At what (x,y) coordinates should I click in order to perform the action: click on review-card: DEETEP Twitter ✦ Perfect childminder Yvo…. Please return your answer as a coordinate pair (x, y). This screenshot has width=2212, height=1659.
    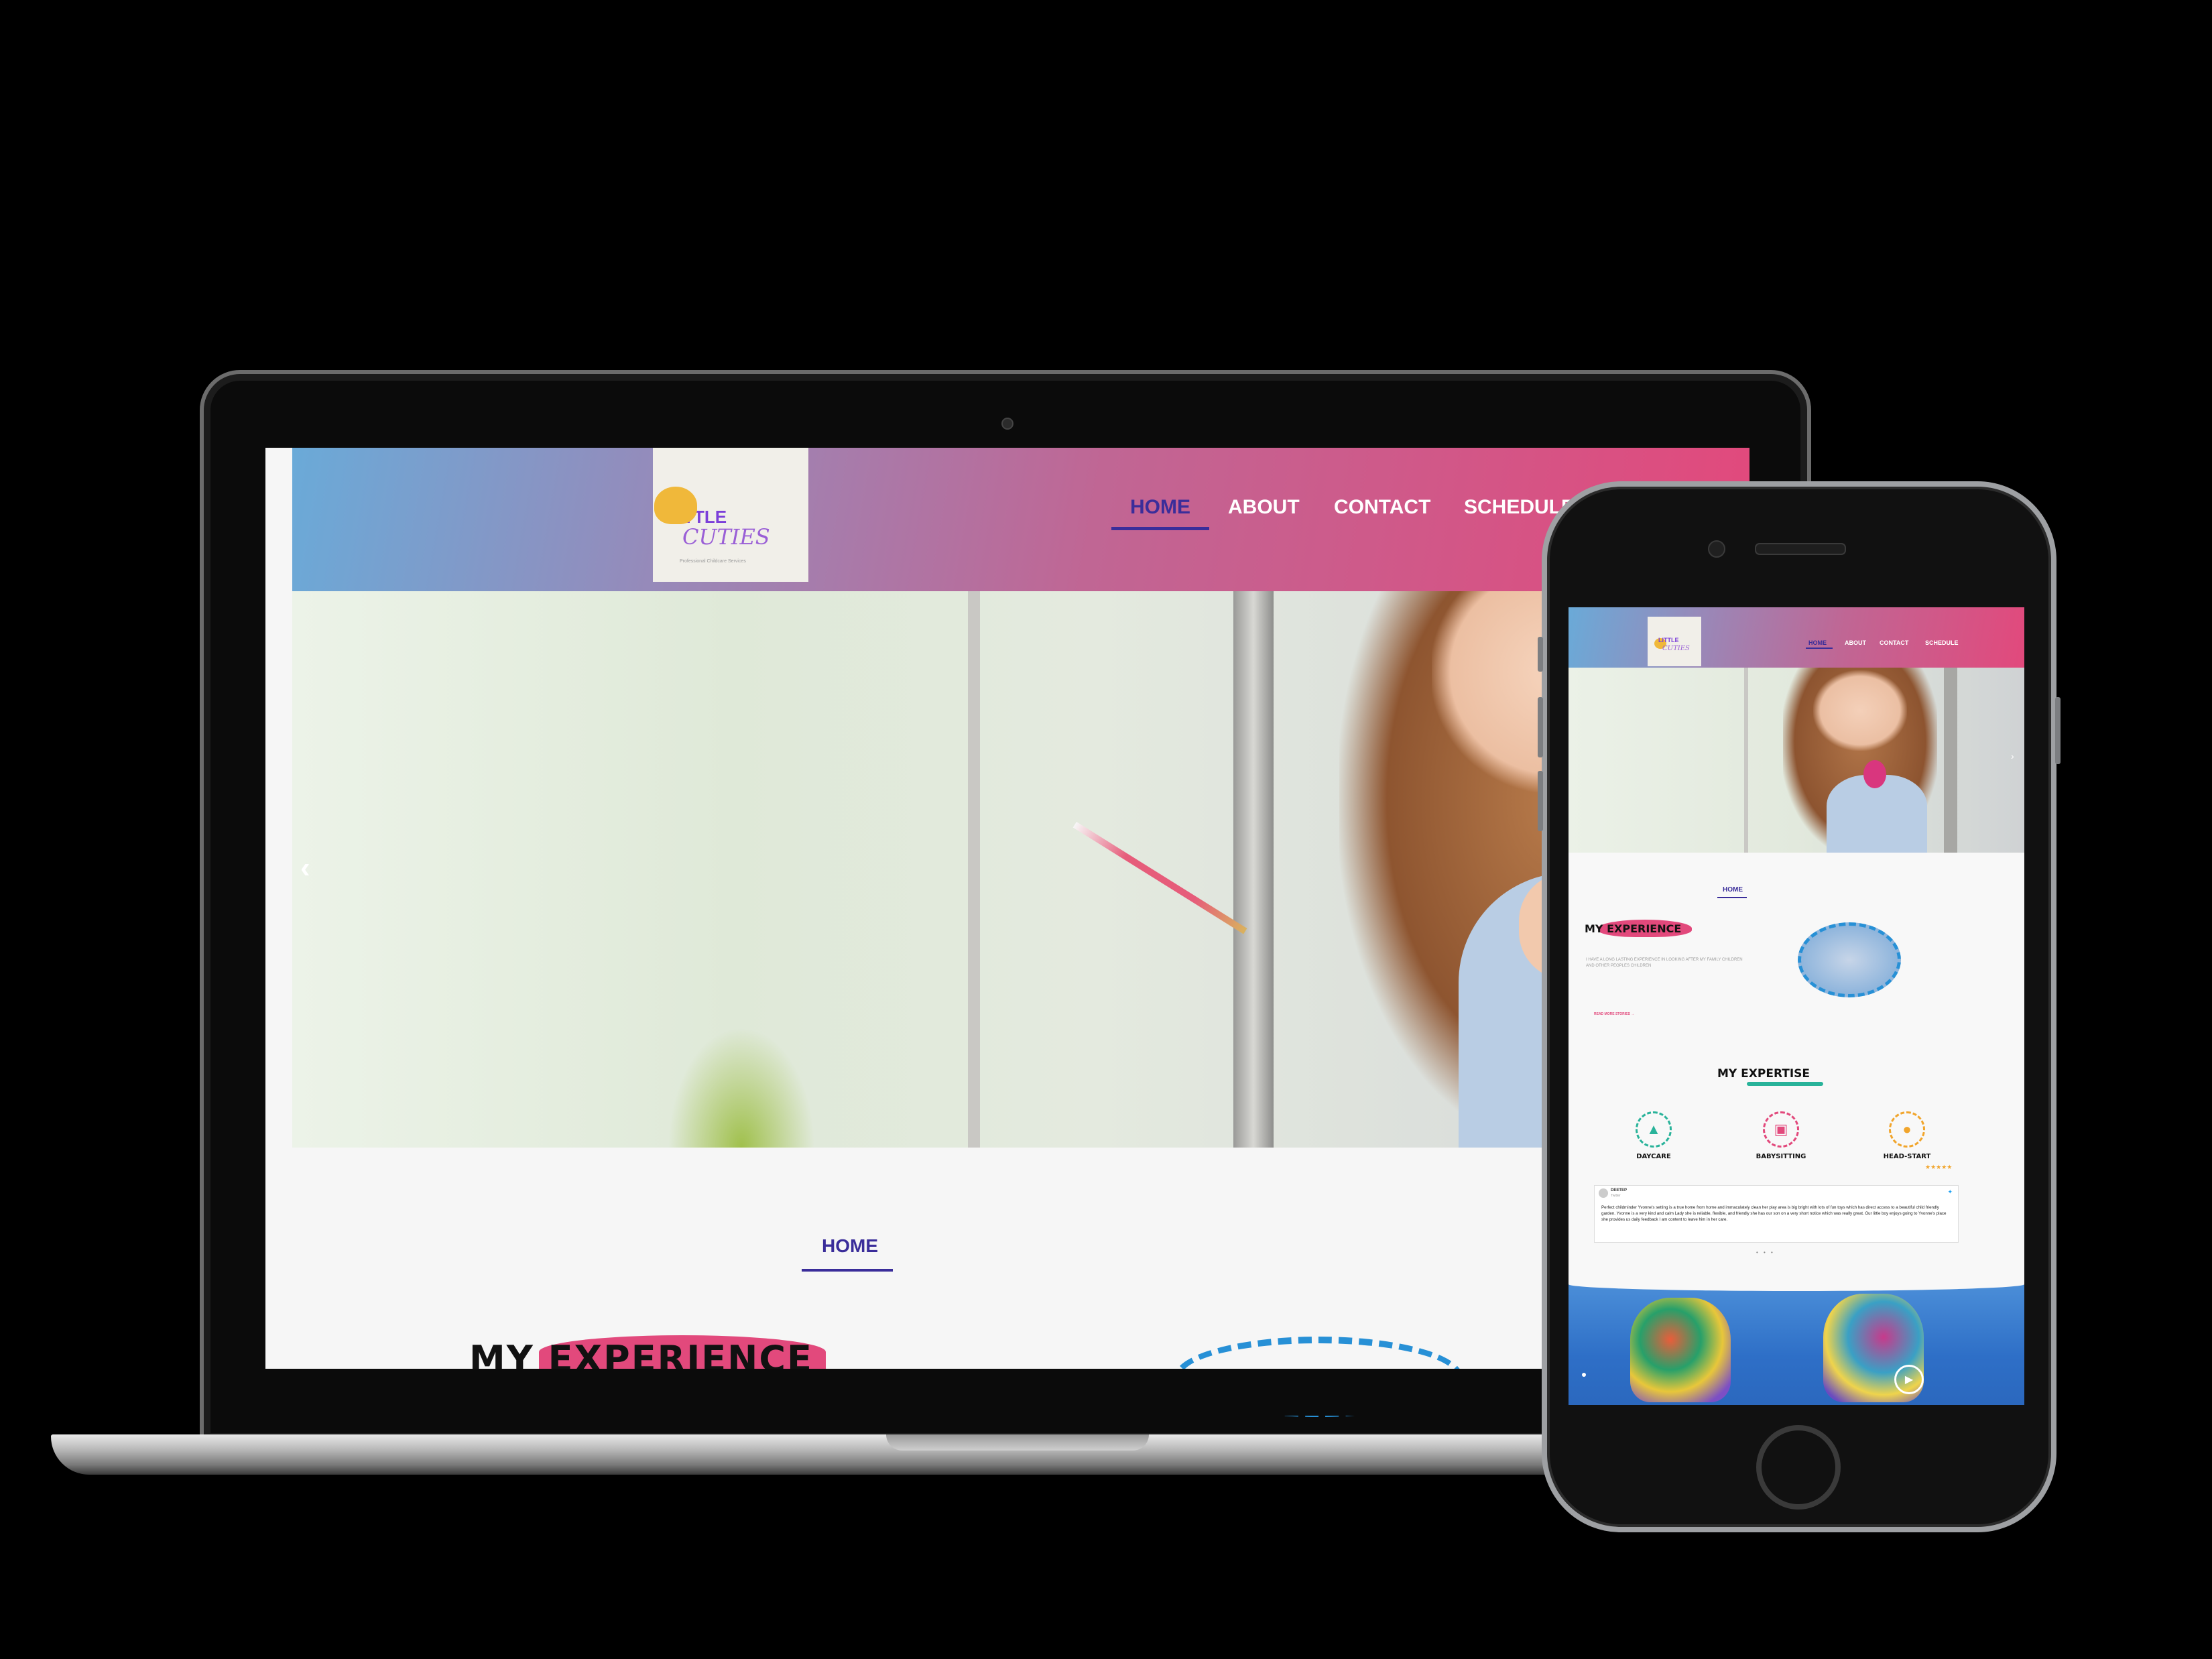
    Looking at the image, I should click on (1776, 1214).